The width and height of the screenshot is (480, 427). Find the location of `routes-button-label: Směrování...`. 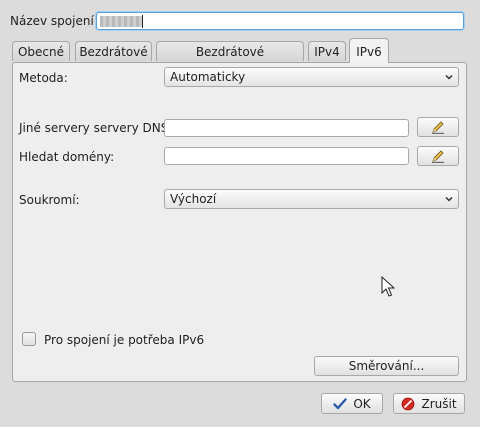

routes-button-label: Směrování... is located at coordinates (386, 366).